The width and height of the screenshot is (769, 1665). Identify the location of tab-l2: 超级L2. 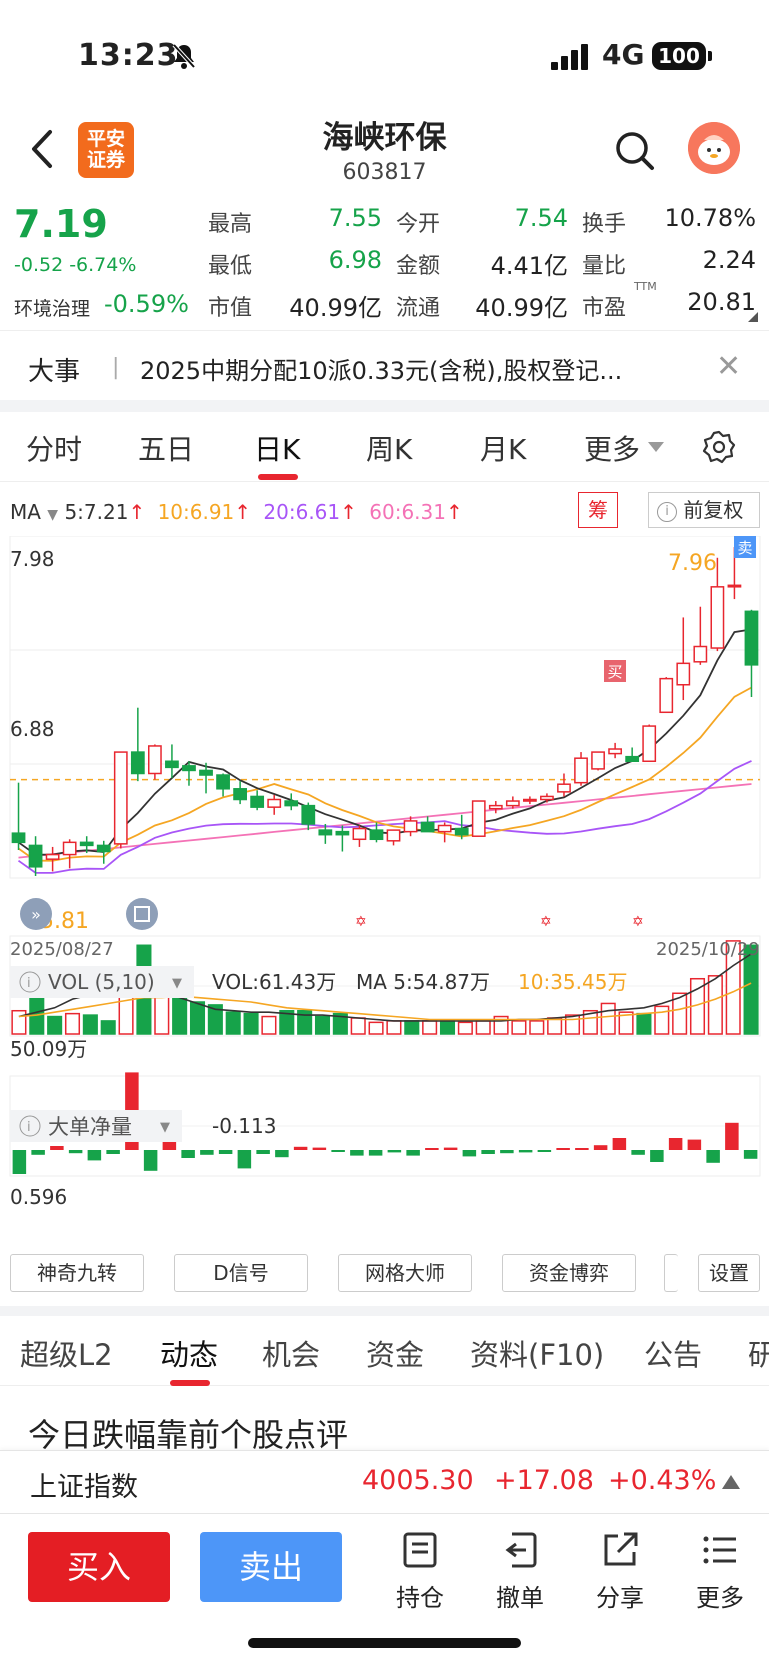
(66, 1353).